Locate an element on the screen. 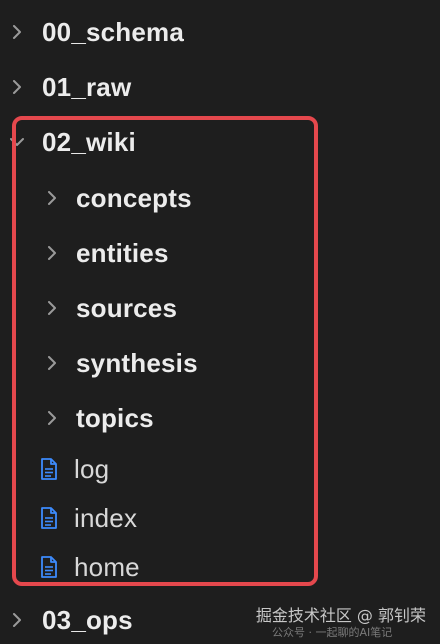 This screenshot has height=644, width=440. folder-label: topics is located at coordinates (115, 417).